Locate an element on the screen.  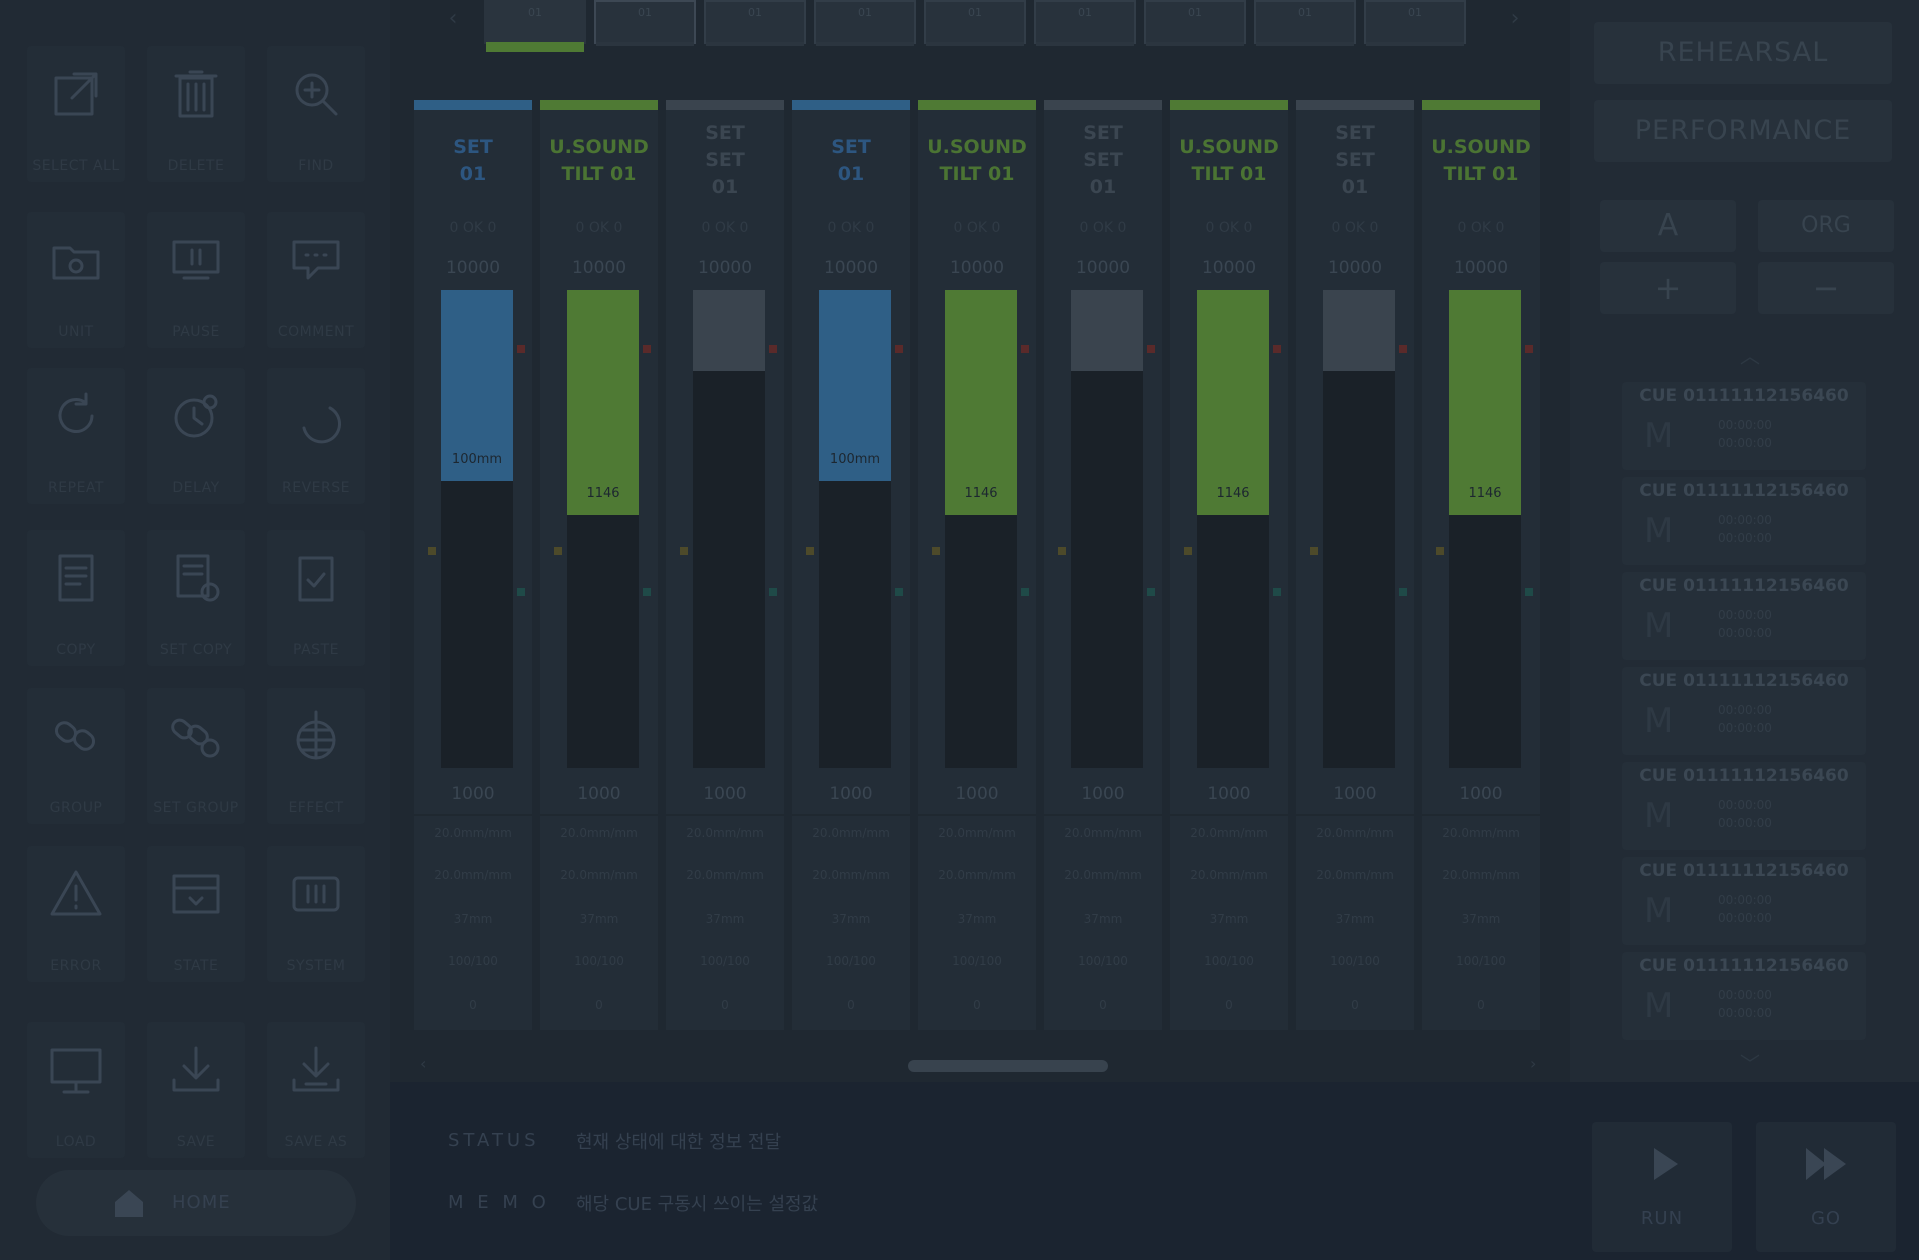
tab-underline is located at coordinates (645, 44).